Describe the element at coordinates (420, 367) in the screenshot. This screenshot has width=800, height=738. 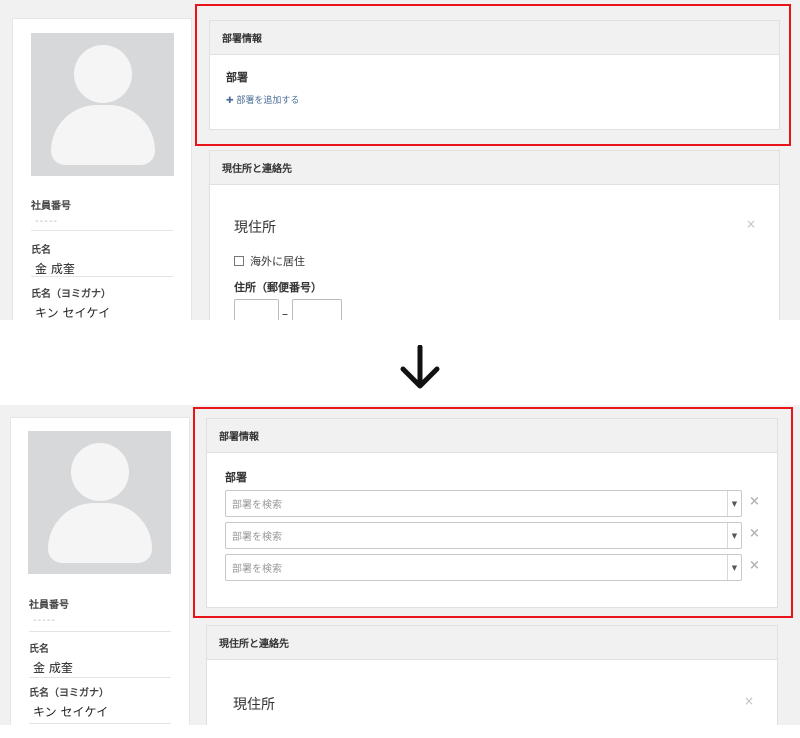
I see `arrow-down-icon` at that location.